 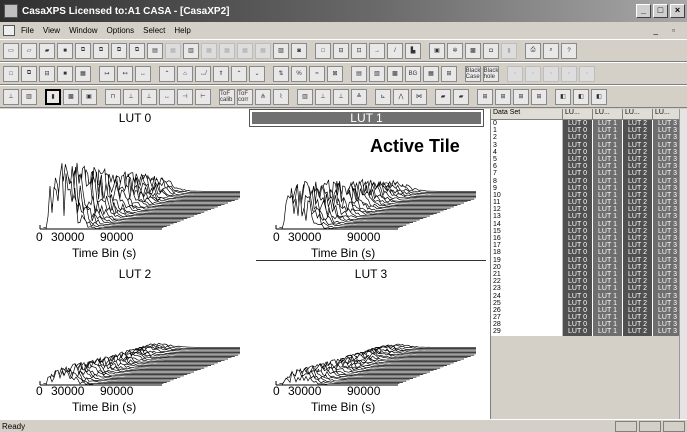 I want to click on correct-icon: ⋔, so click(x=263, y=96).